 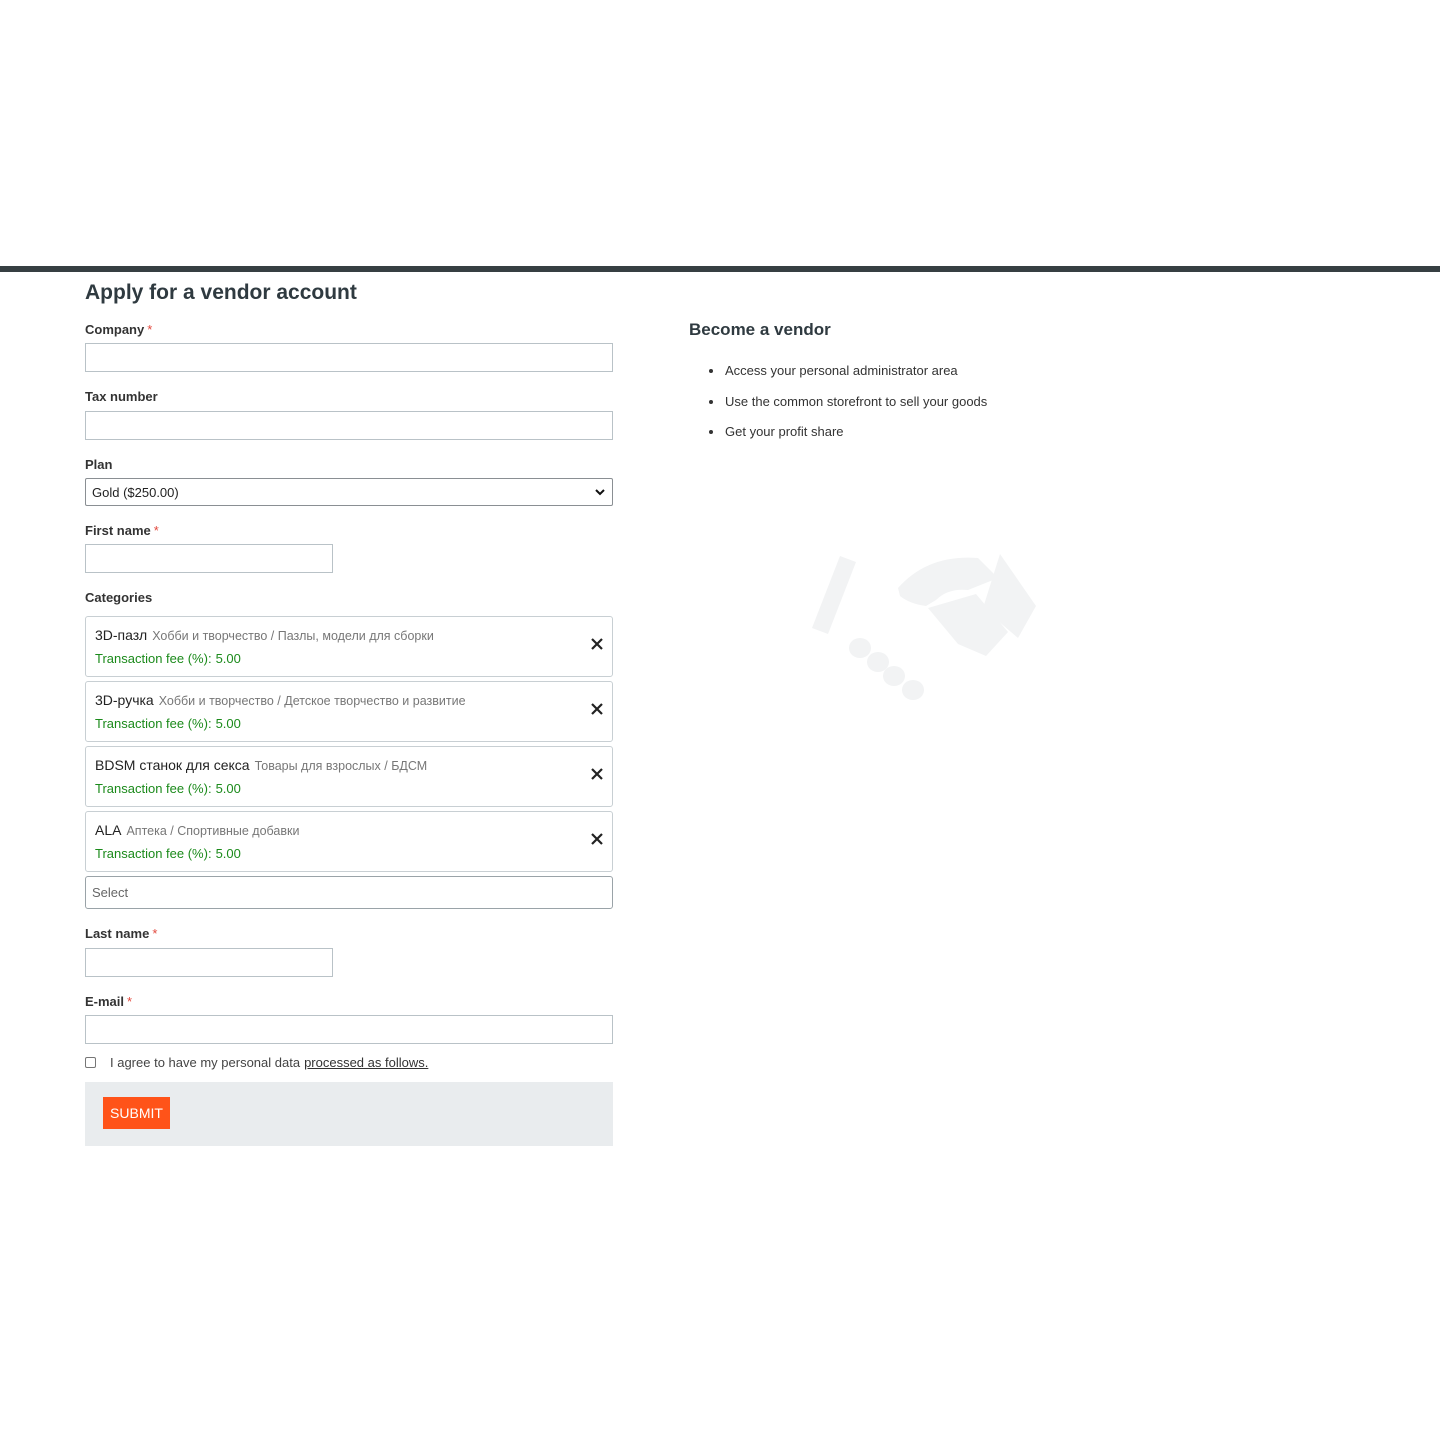 I want to click on benefit-item: Access your personal administrator area, so click(x=848, y=378).